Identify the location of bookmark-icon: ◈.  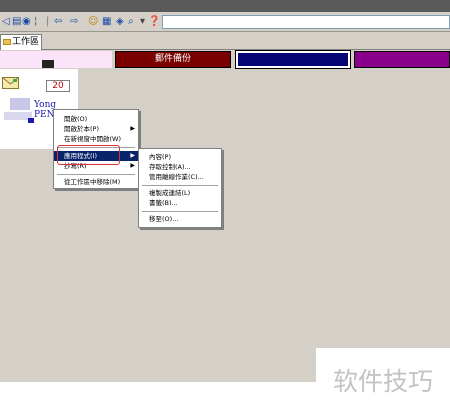
(120, 22).